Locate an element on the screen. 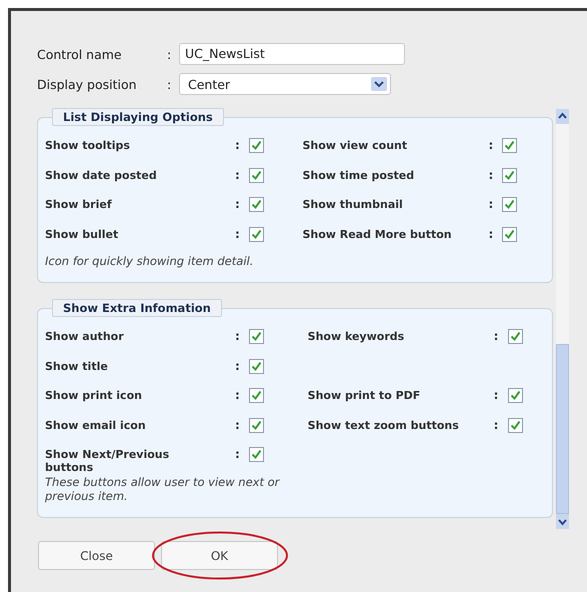 Image resolution: width=587 pixels, height=592 pixels. option-label: Show thumbnail is located at coordinates (353, 204).